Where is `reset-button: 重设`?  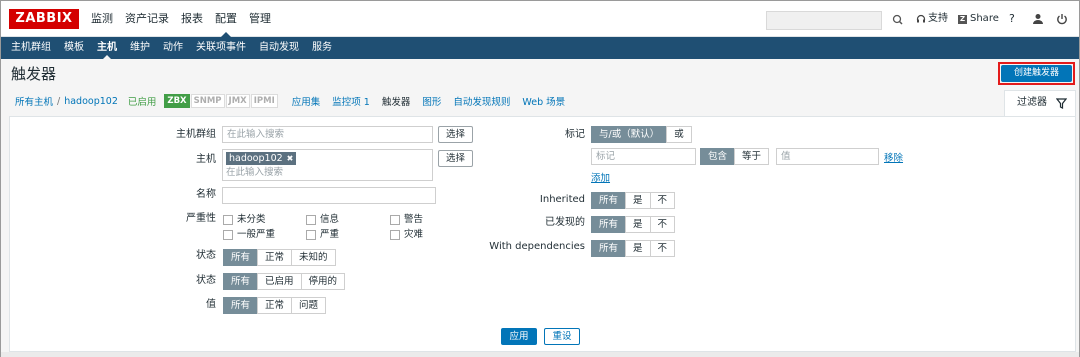 reset-button: 重设 is located at coordinates (562, 336).